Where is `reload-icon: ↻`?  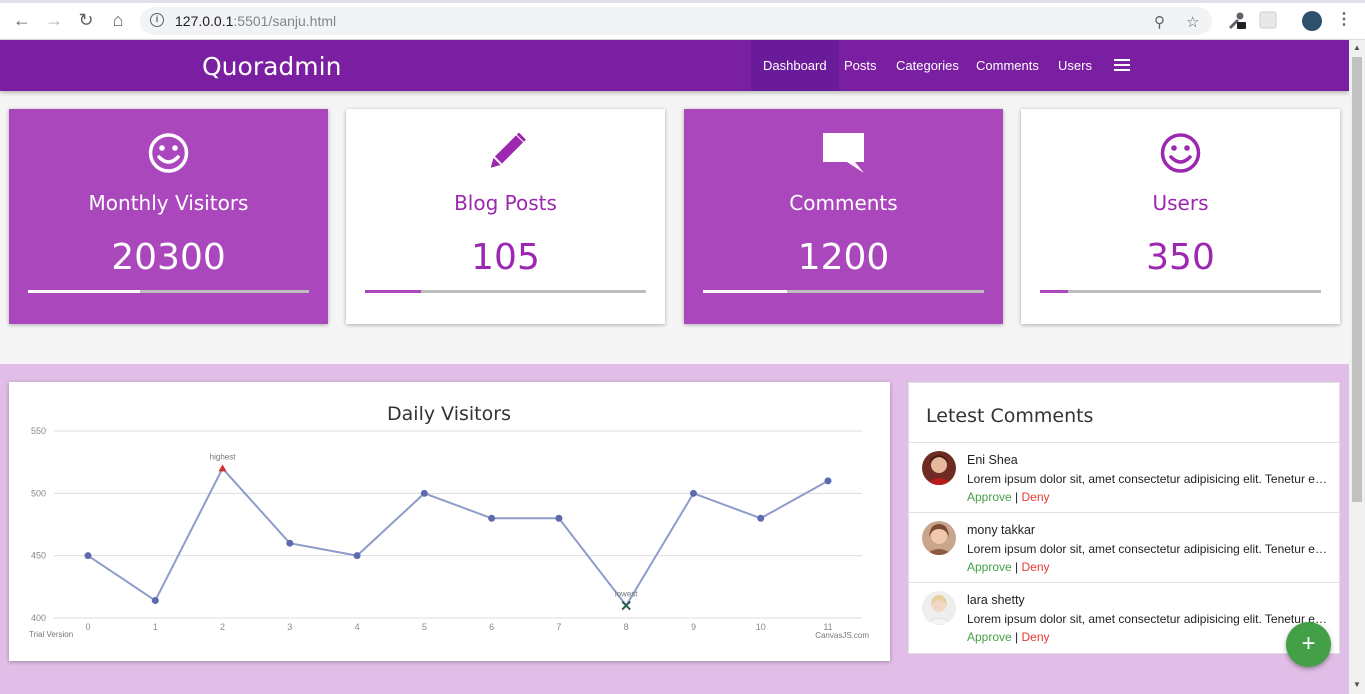
reload-icon: ↻ is located at coordinates (86, 20).